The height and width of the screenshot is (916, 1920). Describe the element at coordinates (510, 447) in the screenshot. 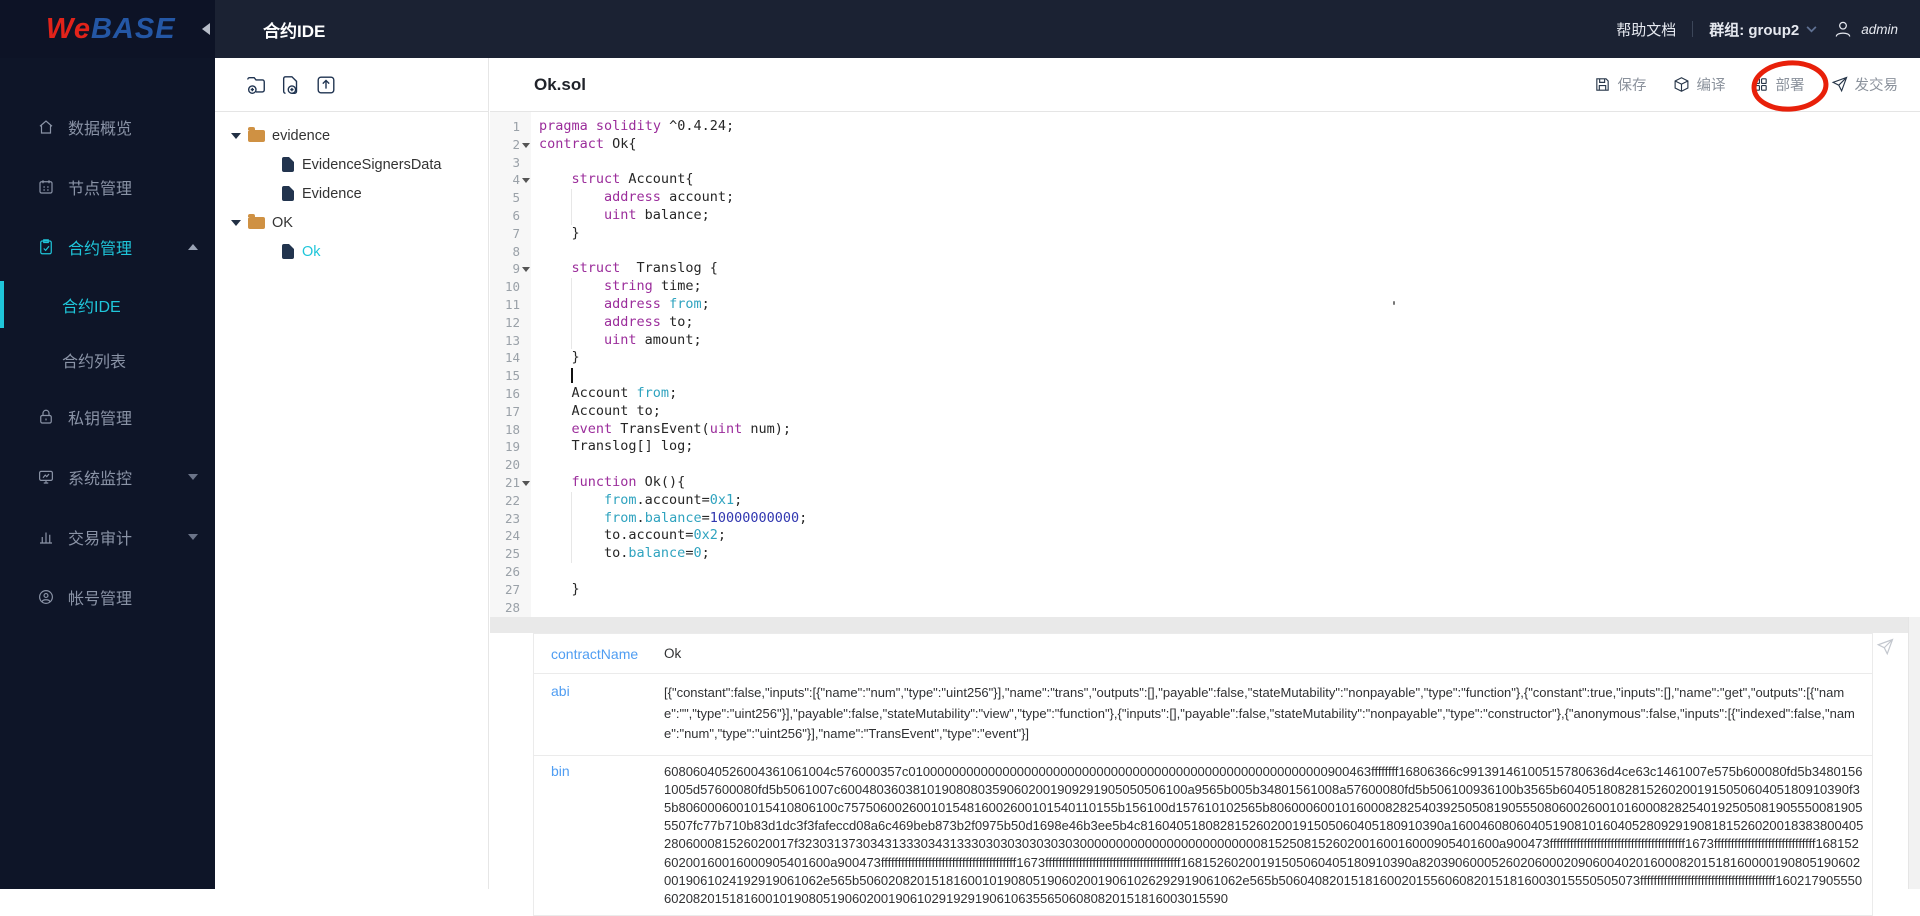

I see `line-number: 19` at that location.